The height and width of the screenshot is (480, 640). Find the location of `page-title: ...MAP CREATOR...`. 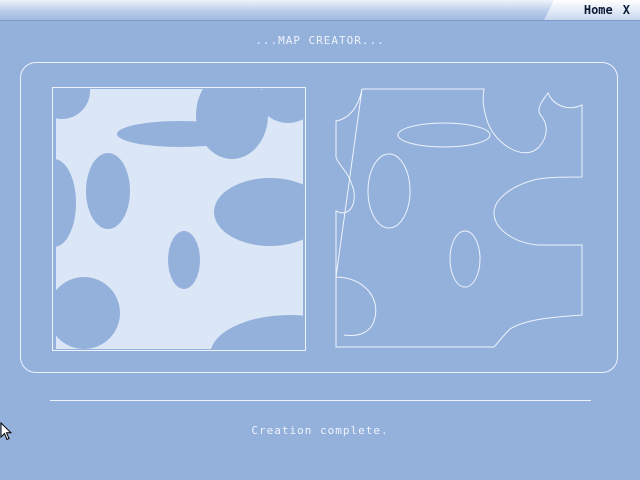

page-title: ...MAP CREATOR... is located at coordinates (320, 40).